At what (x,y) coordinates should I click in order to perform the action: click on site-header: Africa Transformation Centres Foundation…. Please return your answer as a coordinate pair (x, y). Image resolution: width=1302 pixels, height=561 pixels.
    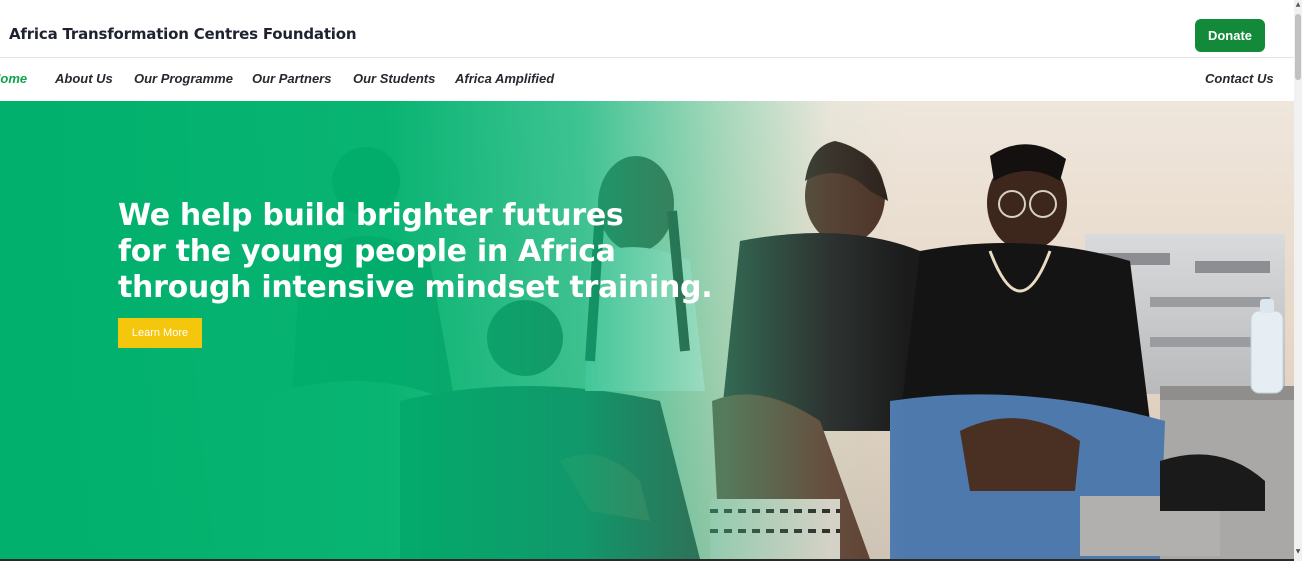
    Looking at the image, I should click on (647, 29).